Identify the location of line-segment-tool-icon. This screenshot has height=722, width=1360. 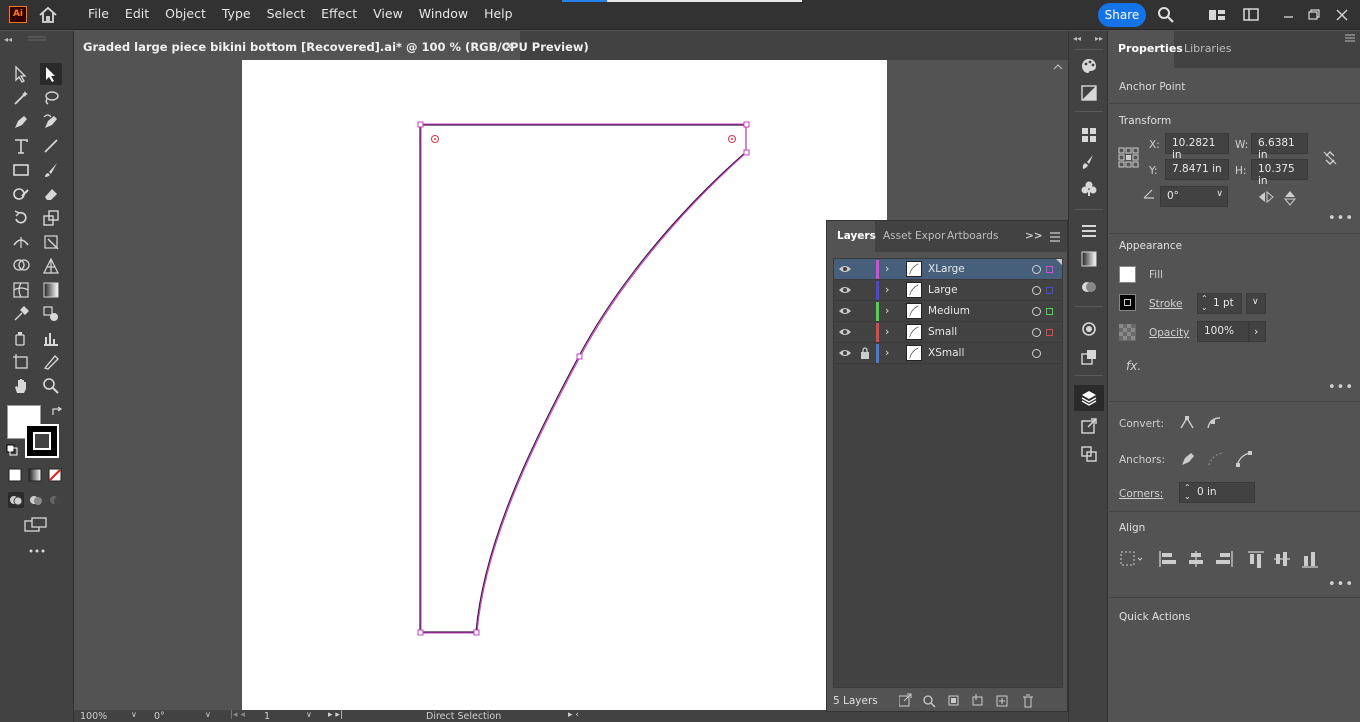
(51, 146).